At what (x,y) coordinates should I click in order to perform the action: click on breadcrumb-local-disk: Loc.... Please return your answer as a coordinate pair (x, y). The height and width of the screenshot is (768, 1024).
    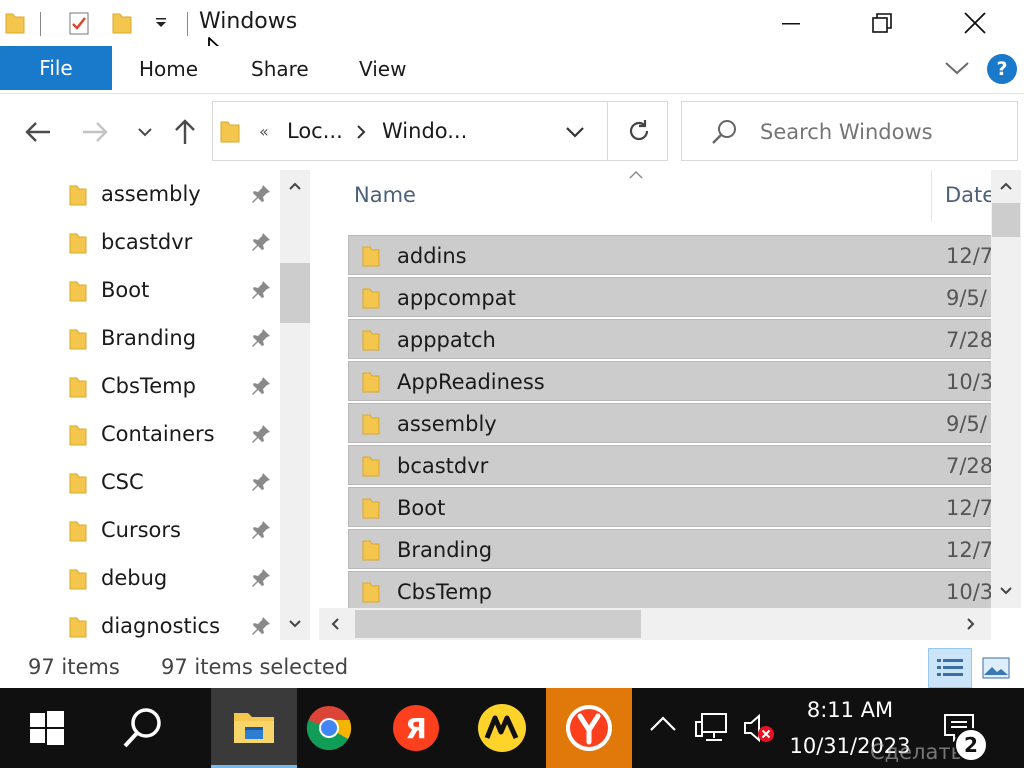
    Looking at the image, I should click on (315, 131).